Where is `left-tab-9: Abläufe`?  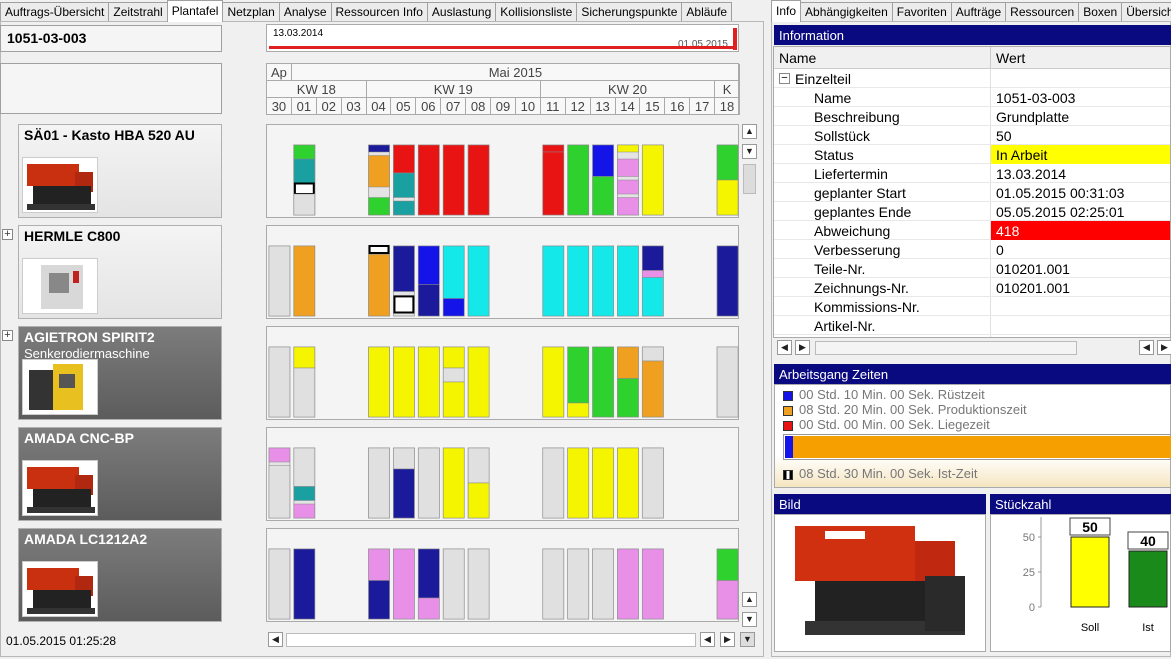 left-tab-9: Abläufe is located at coordinates (707, 12).